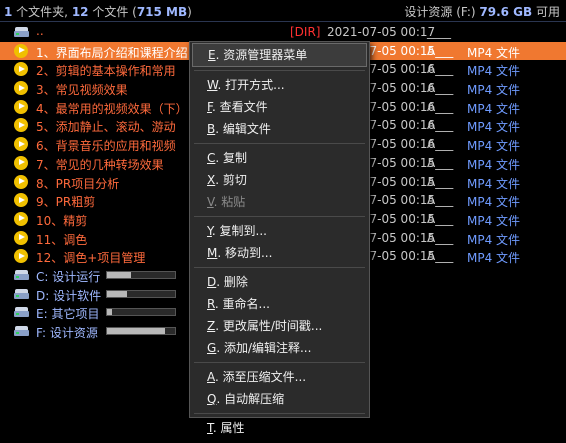  Describe the element at coordinates (506, 12) in the screenshot. I see `free-space-value: 79.6 GB` at that location.